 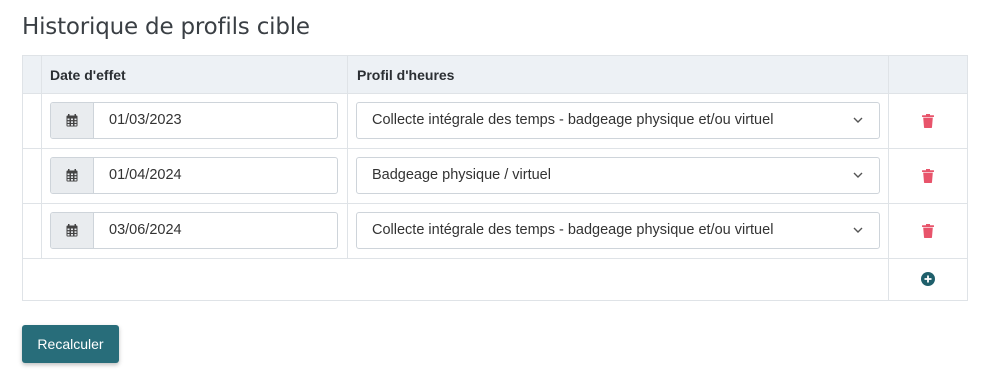 I want to click on date-field: 03/06/2024, so click(x=209, y=230).